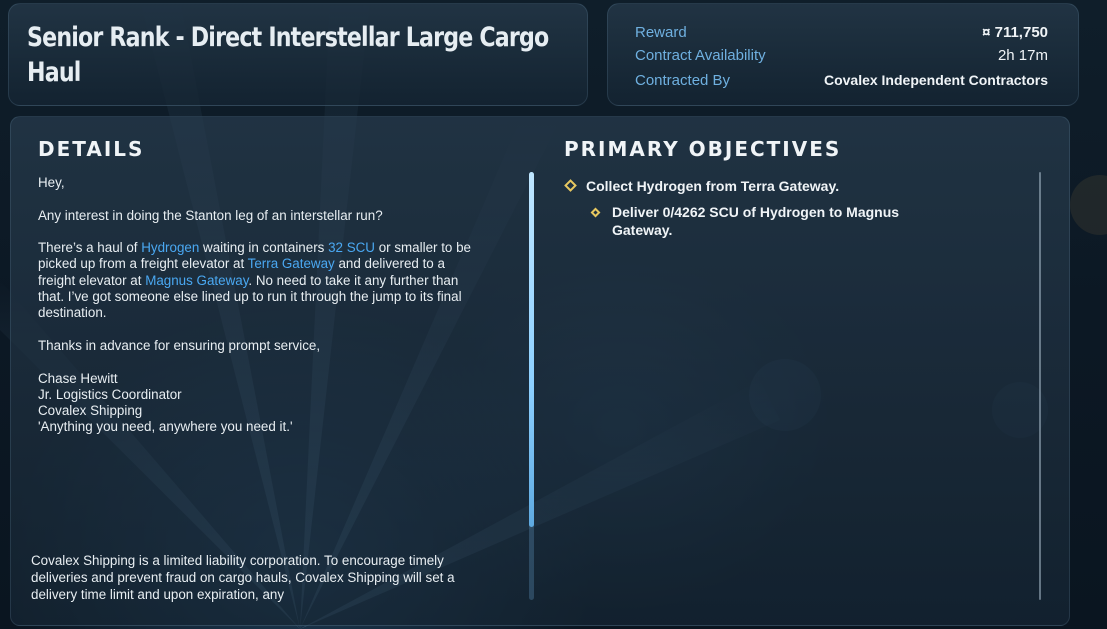 The height and width of the screenshot is (629, 1107). I want to click on details-greeting: Hey,, so click(51, 182).